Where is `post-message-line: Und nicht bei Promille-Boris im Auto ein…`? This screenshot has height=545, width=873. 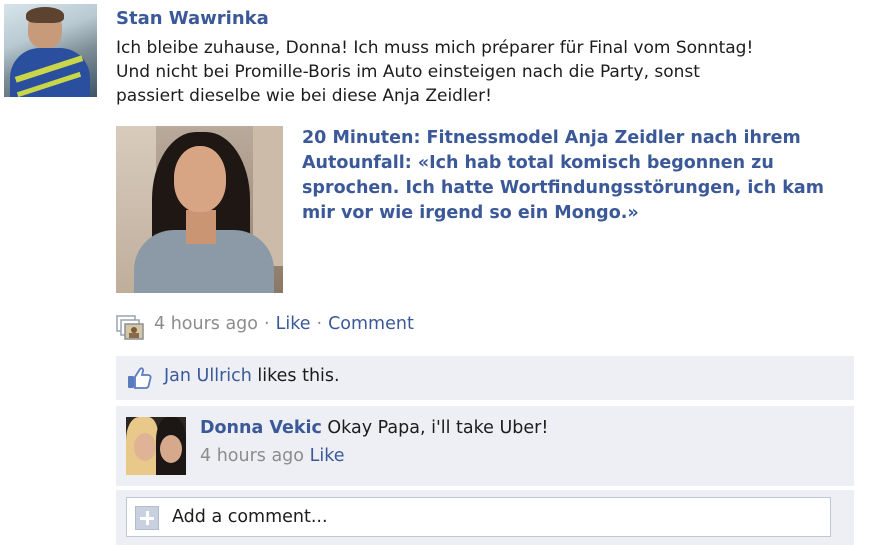
post-message-line: Und nicht bei Promille-Boris im Auto ein… is located at coordinates (408, 72).